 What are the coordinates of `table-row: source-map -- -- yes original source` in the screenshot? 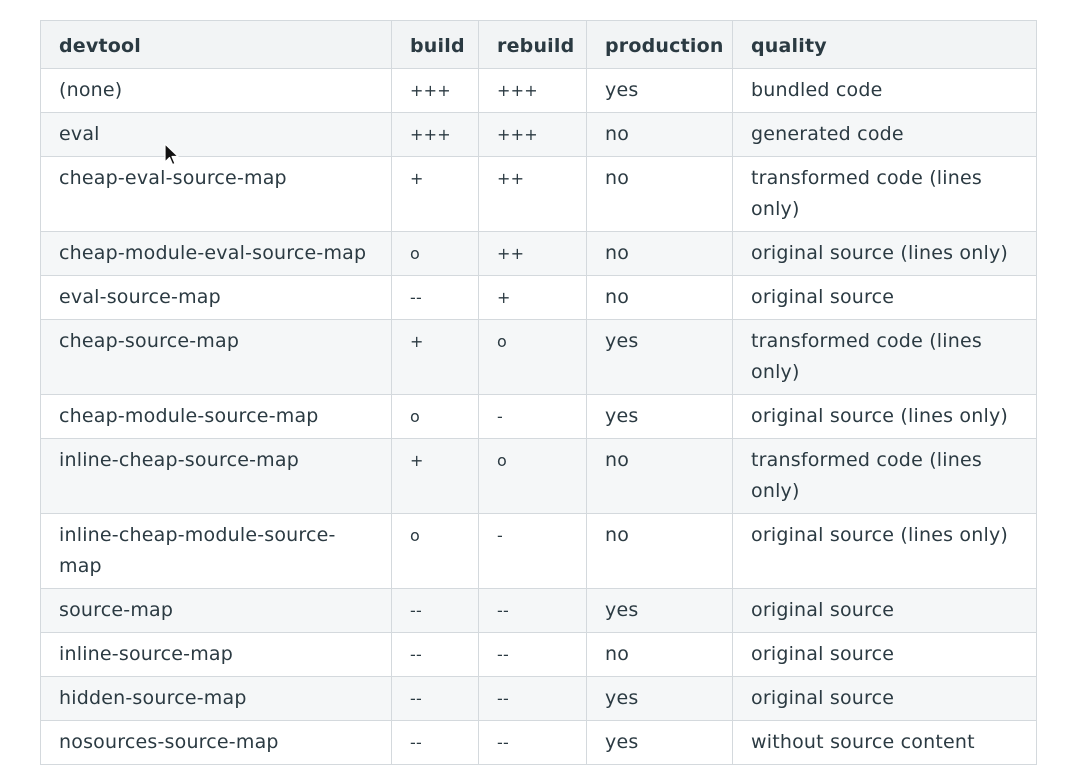 It's located at (538, 610).